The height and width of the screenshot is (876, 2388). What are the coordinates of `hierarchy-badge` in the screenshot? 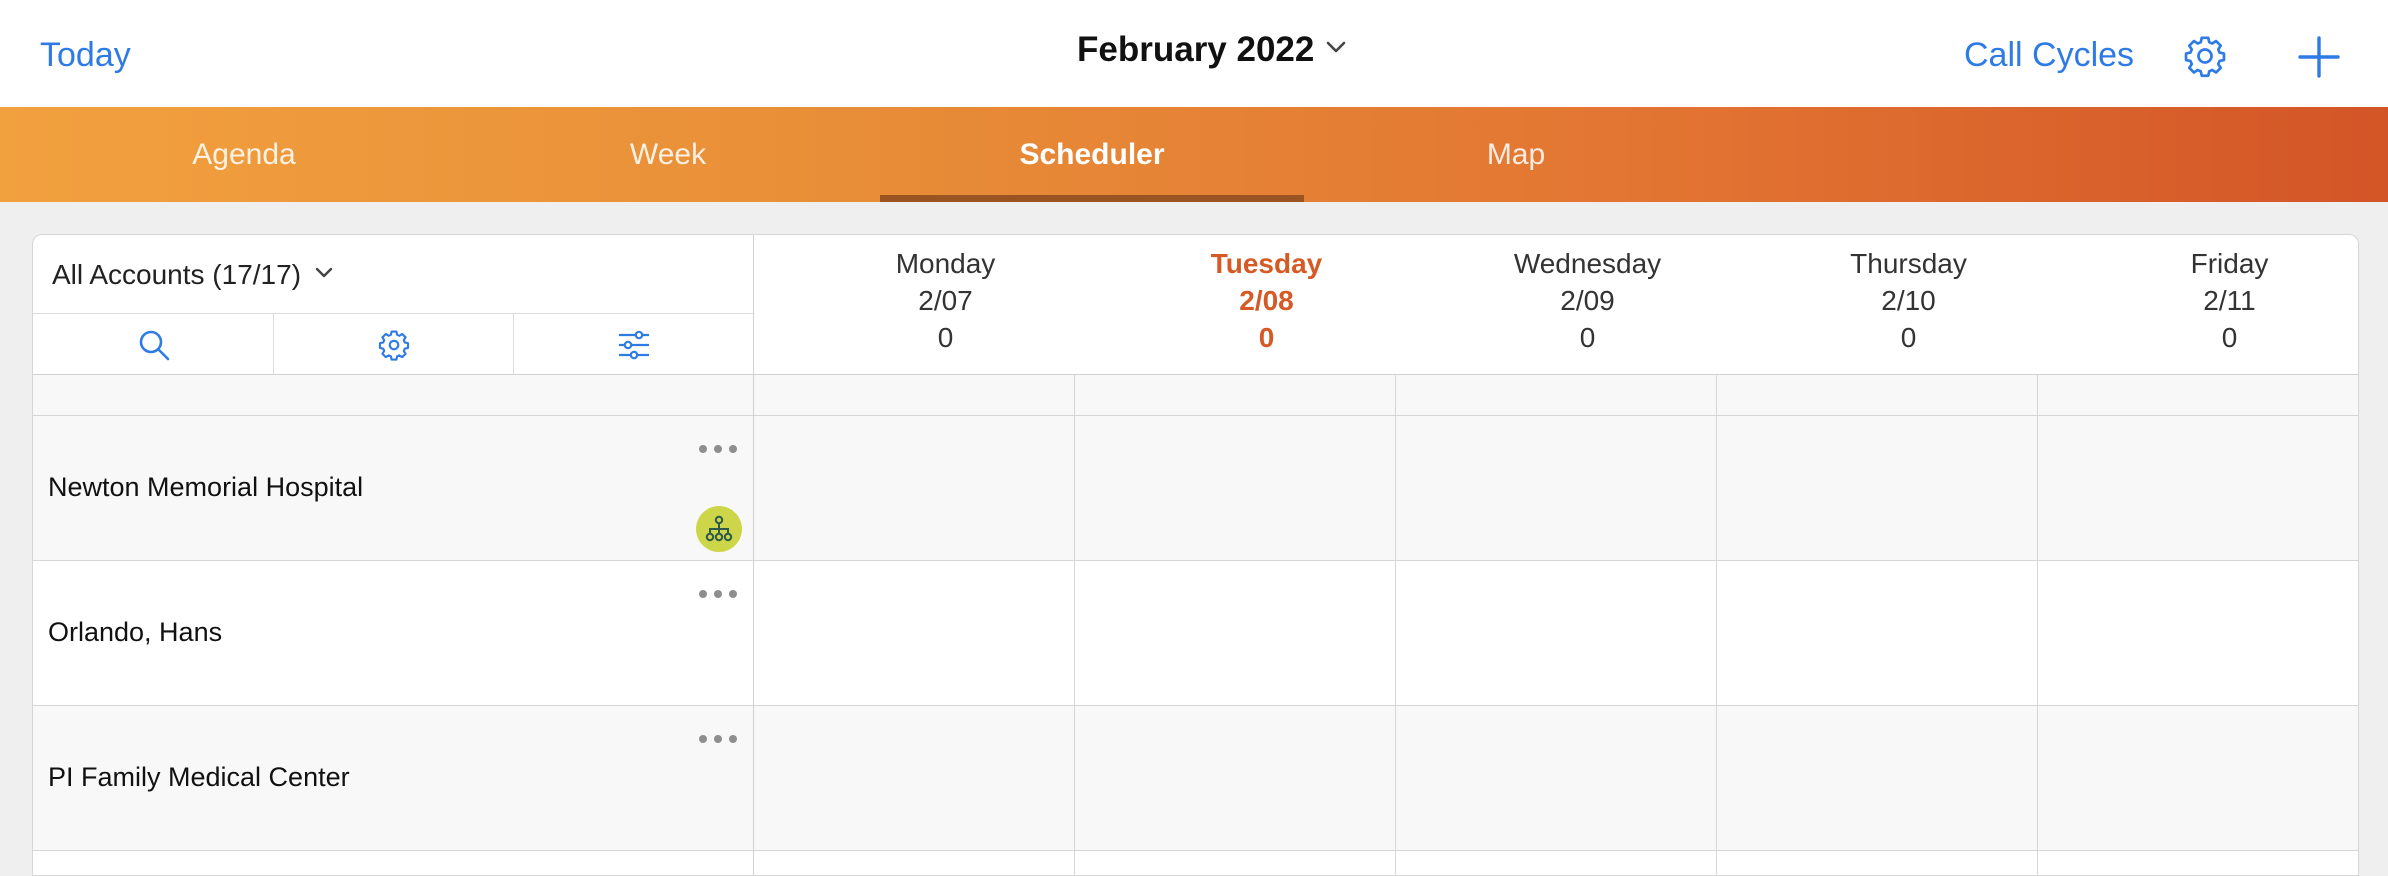 It's located at (719, 529).